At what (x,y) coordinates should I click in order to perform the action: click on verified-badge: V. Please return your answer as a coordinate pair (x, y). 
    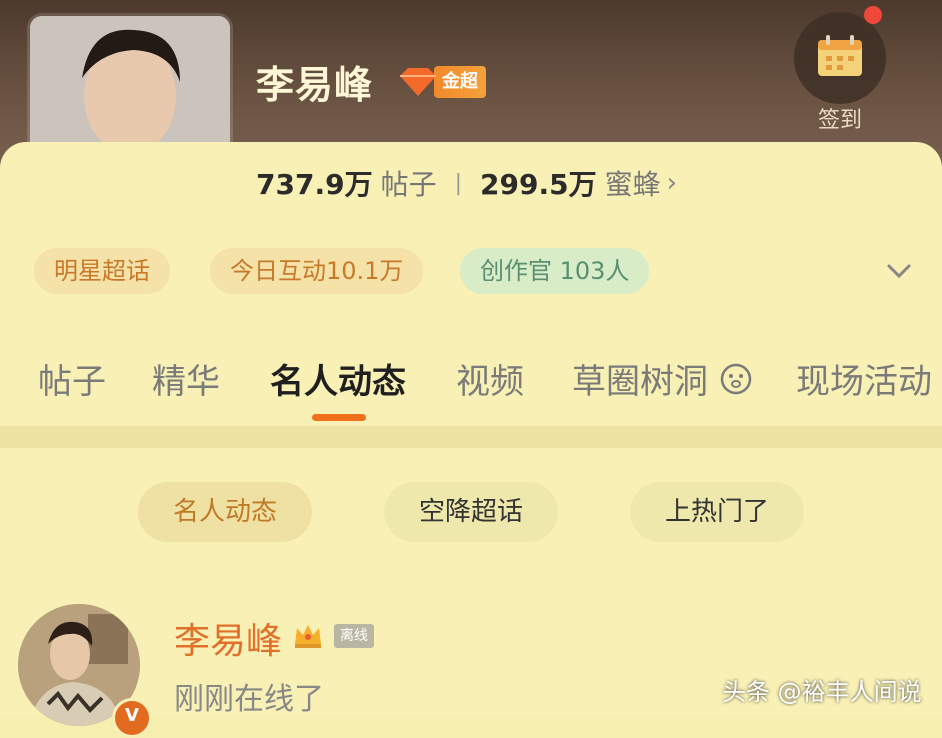
    Looking at the image, I should click on (132, 718).